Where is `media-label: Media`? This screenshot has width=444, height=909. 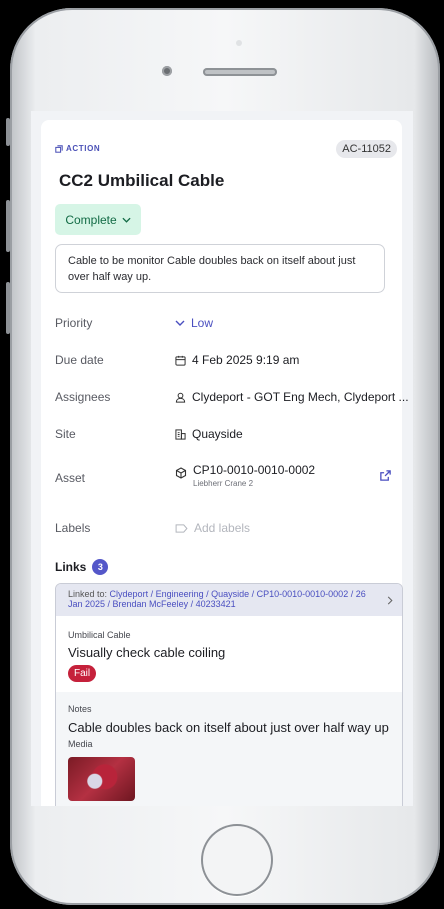 media-label: Media is located at coordinates (80, 744).